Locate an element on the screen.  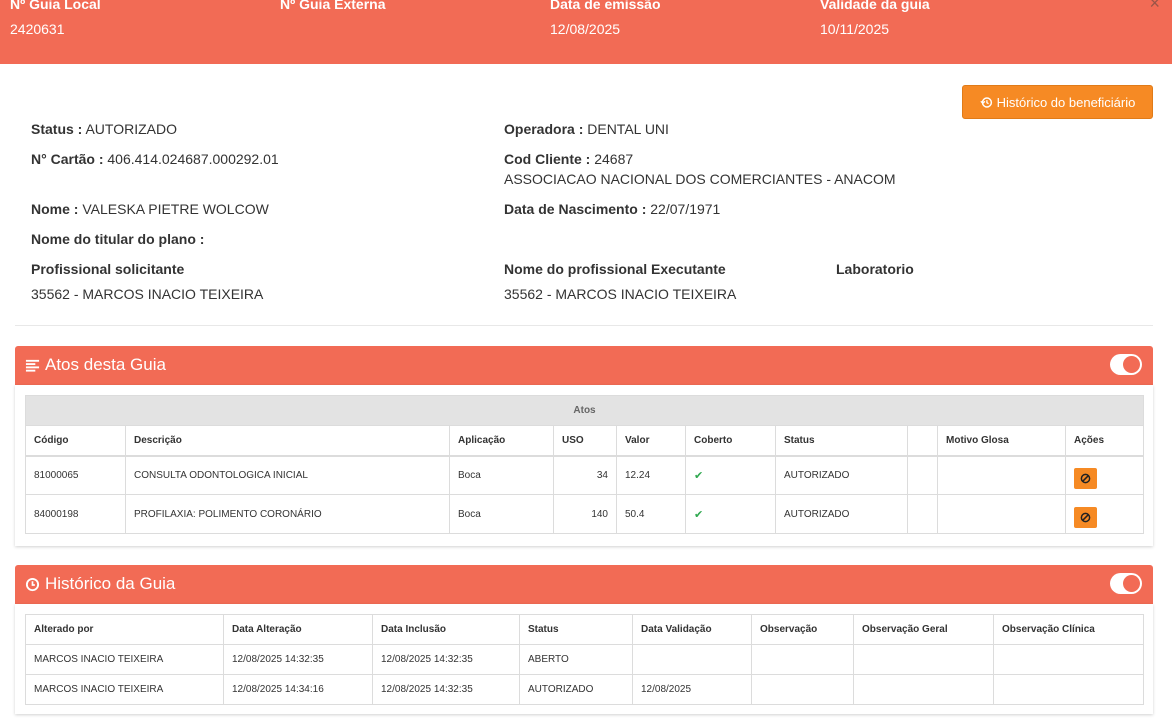
check-icon: ✔ is located at coordinates (730, 475).